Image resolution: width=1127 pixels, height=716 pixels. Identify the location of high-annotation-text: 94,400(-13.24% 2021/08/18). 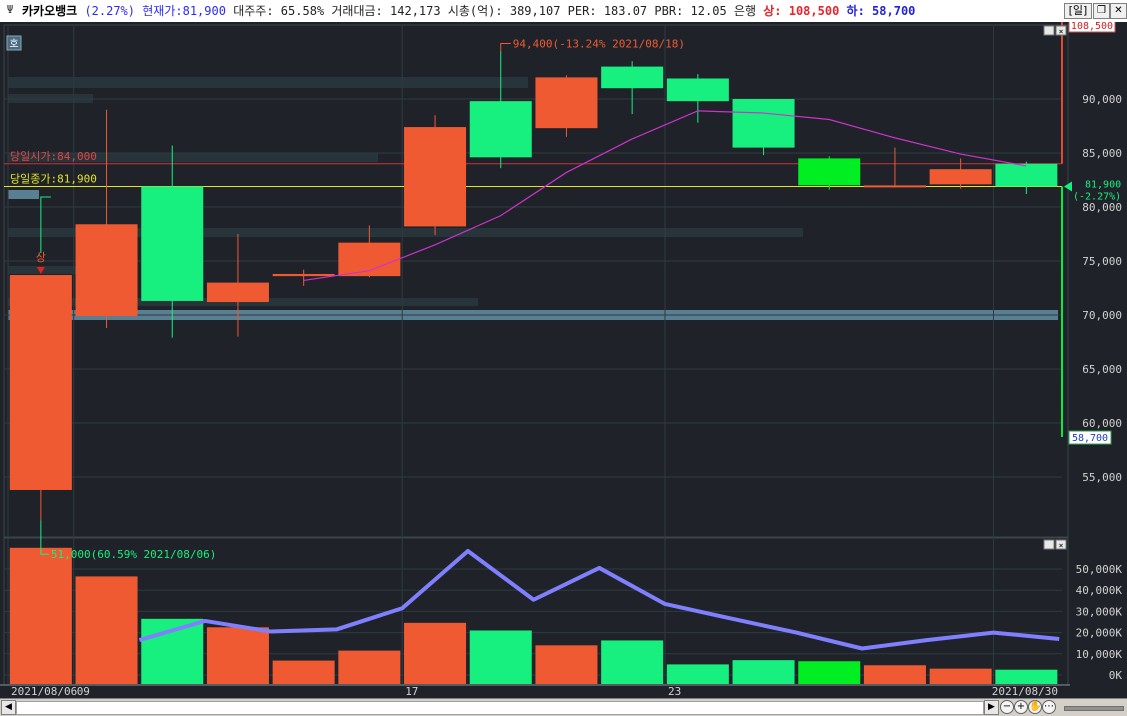
(599, 43).